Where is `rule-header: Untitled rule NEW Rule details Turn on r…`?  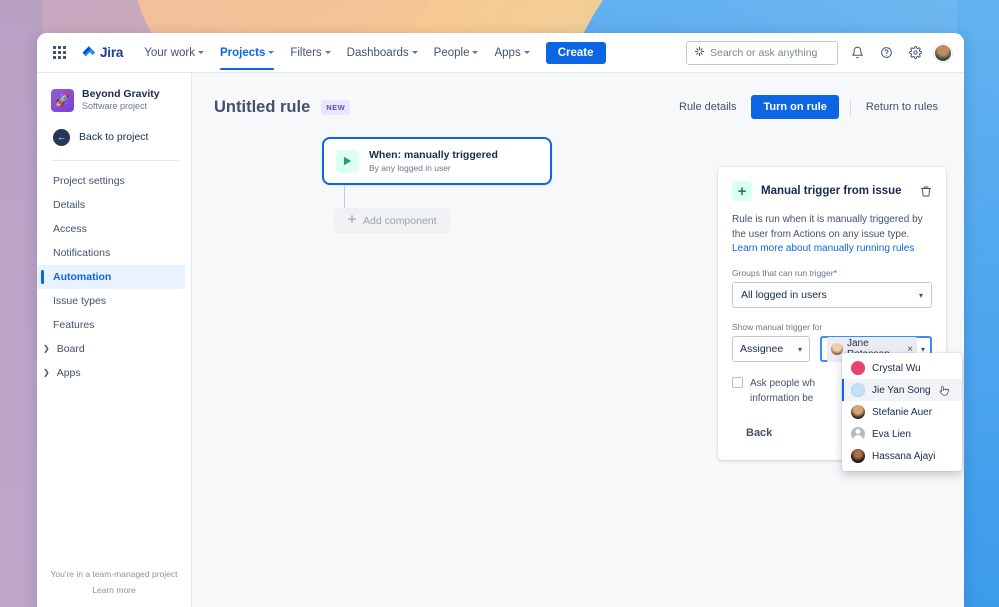 rule-header: Untitled rule NEW Rule details Turn on r… is located at coordinates (578, 96).